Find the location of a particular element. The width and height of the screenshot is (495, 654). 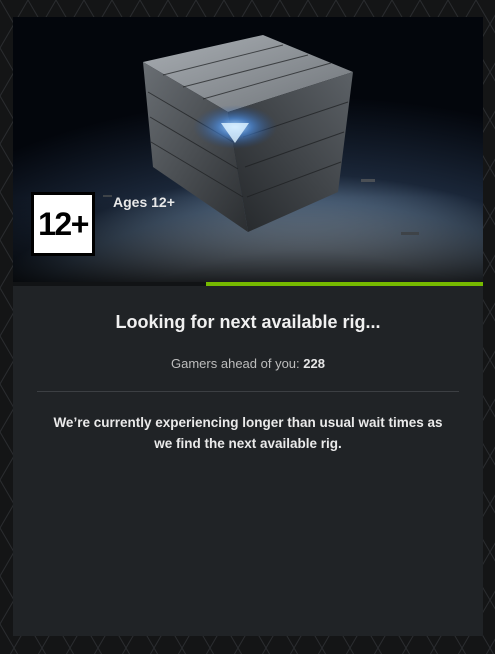

age-rating-badge: 12+ is located at coordinates (63, 224).